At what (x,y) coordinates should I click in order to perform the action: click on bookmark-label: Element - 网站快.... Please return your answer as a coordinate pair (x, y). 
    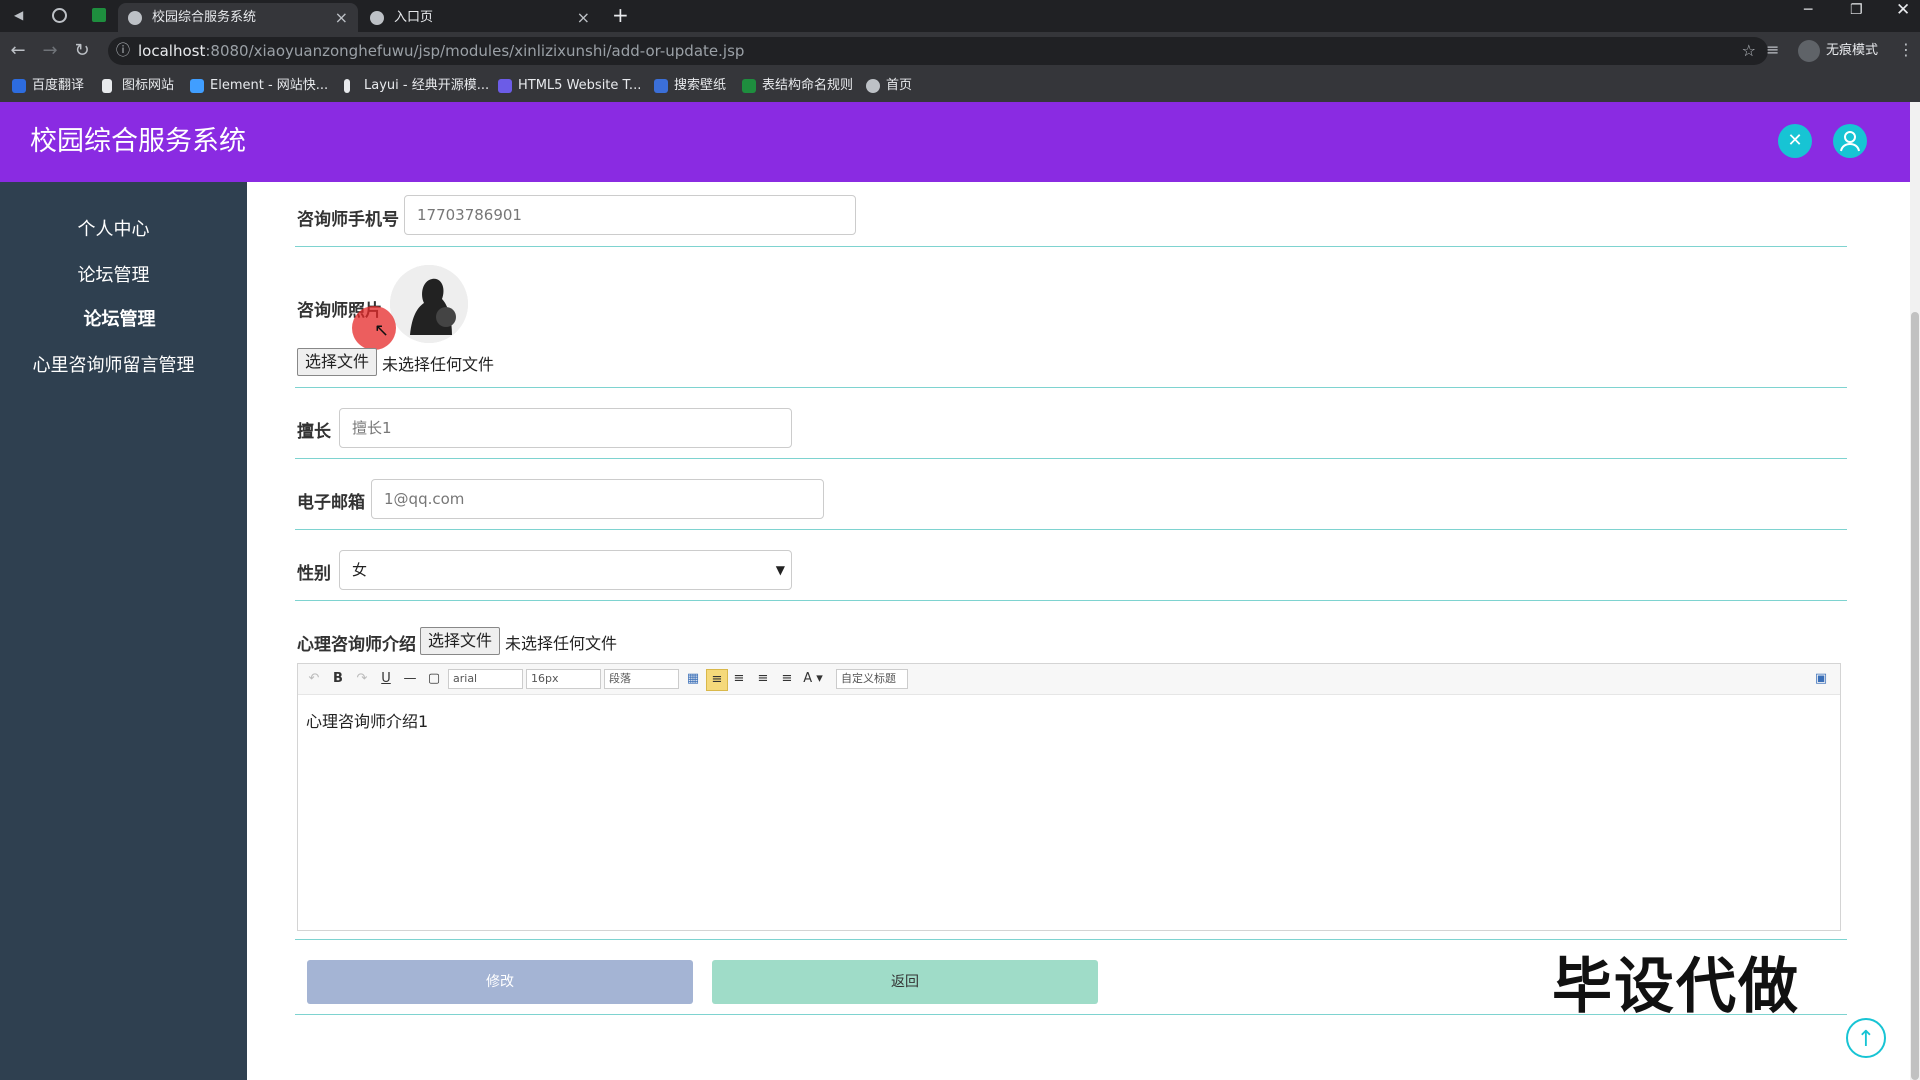
    Looking at the image, I should click on (269, 85).